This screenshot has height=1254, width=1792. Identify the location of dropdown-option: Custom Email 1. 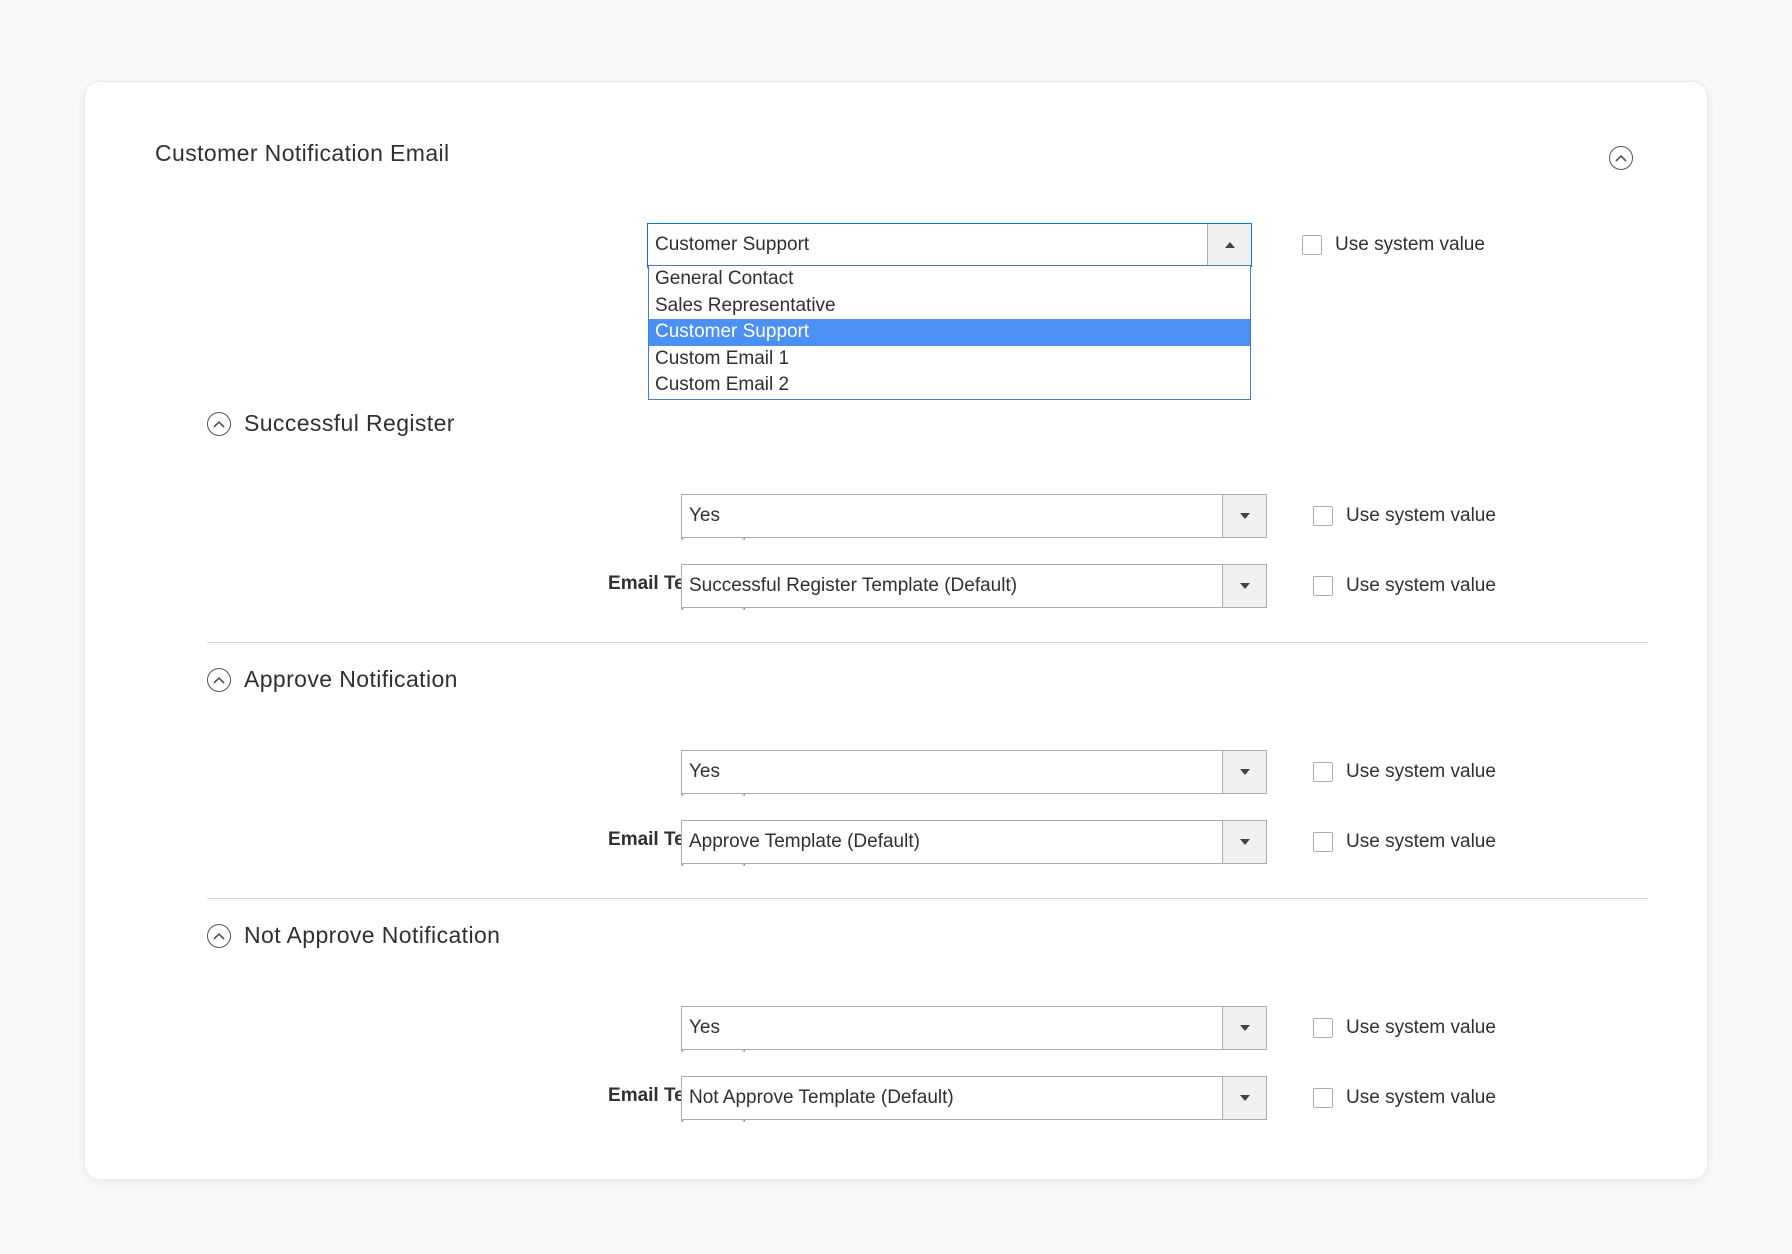
(949, 359).